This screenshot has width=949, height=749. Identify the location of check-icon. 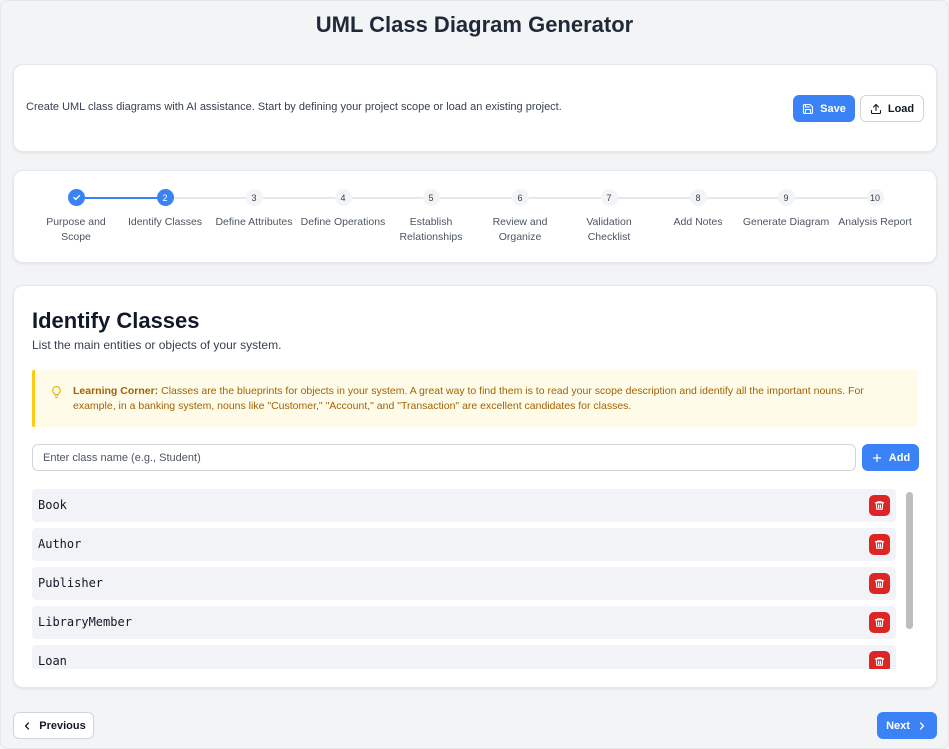
(76, 197).